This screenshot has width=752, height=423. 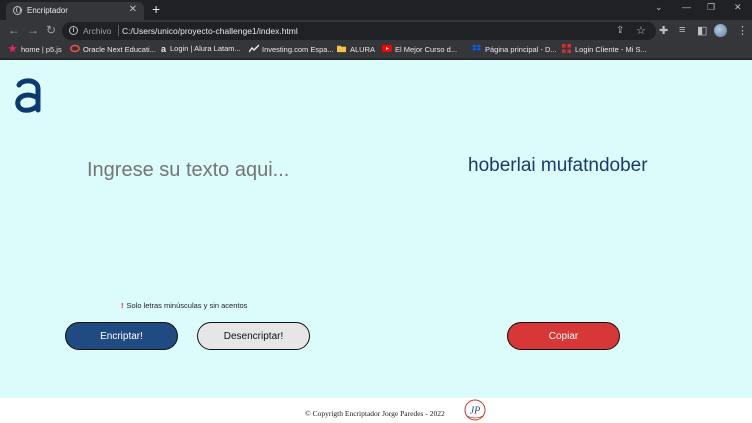 I want to click on alura-logo-icon, so click(x=28, y=95).